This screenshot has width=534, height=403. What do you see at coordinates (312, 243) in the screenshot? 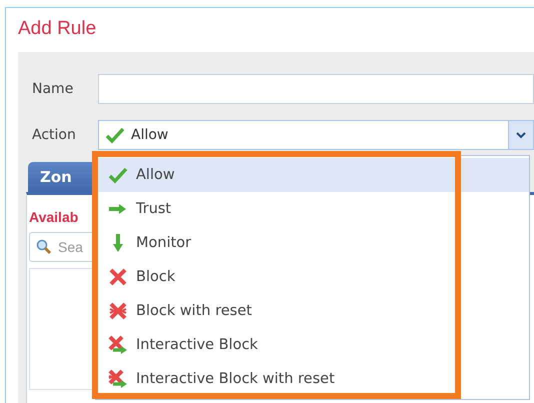
I see `dropdown-option: Monitor` at bounding box center [312, 243].